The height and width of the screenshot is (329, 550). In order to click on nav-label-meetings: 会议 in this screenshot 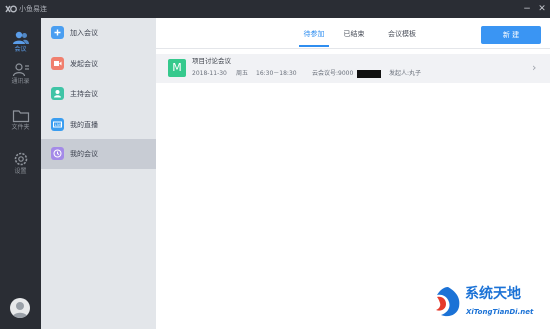, I will do `click(20, 49)`.